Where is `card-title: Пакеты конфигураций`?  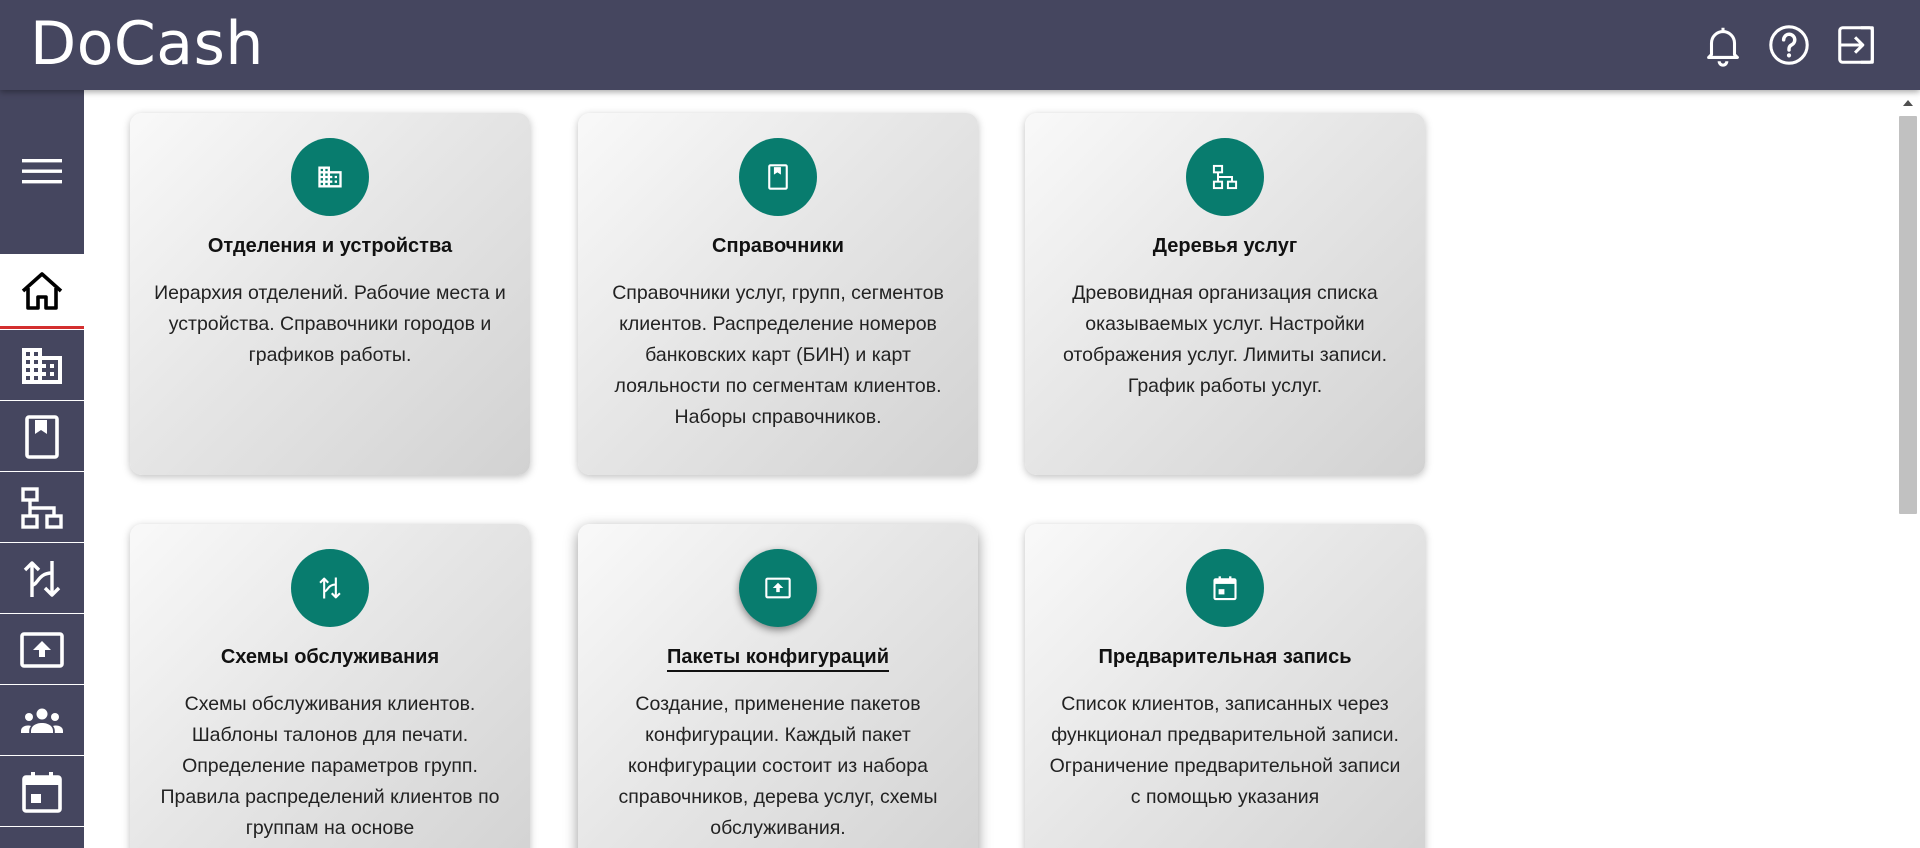 card-title: Пакеты конфигураций is located at coordinates (778, 658).